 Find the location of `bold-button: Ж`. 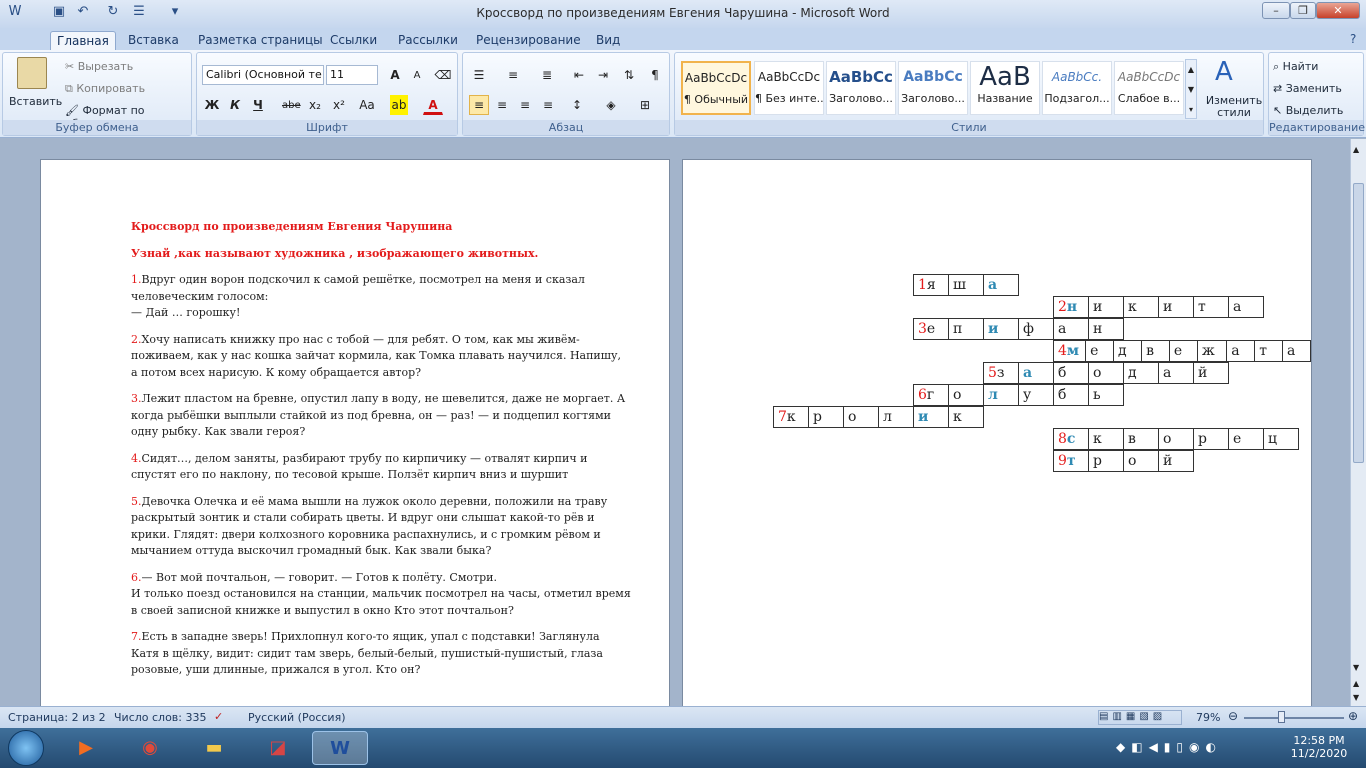

bold-button: Ж is located at coordinates (212, 105).